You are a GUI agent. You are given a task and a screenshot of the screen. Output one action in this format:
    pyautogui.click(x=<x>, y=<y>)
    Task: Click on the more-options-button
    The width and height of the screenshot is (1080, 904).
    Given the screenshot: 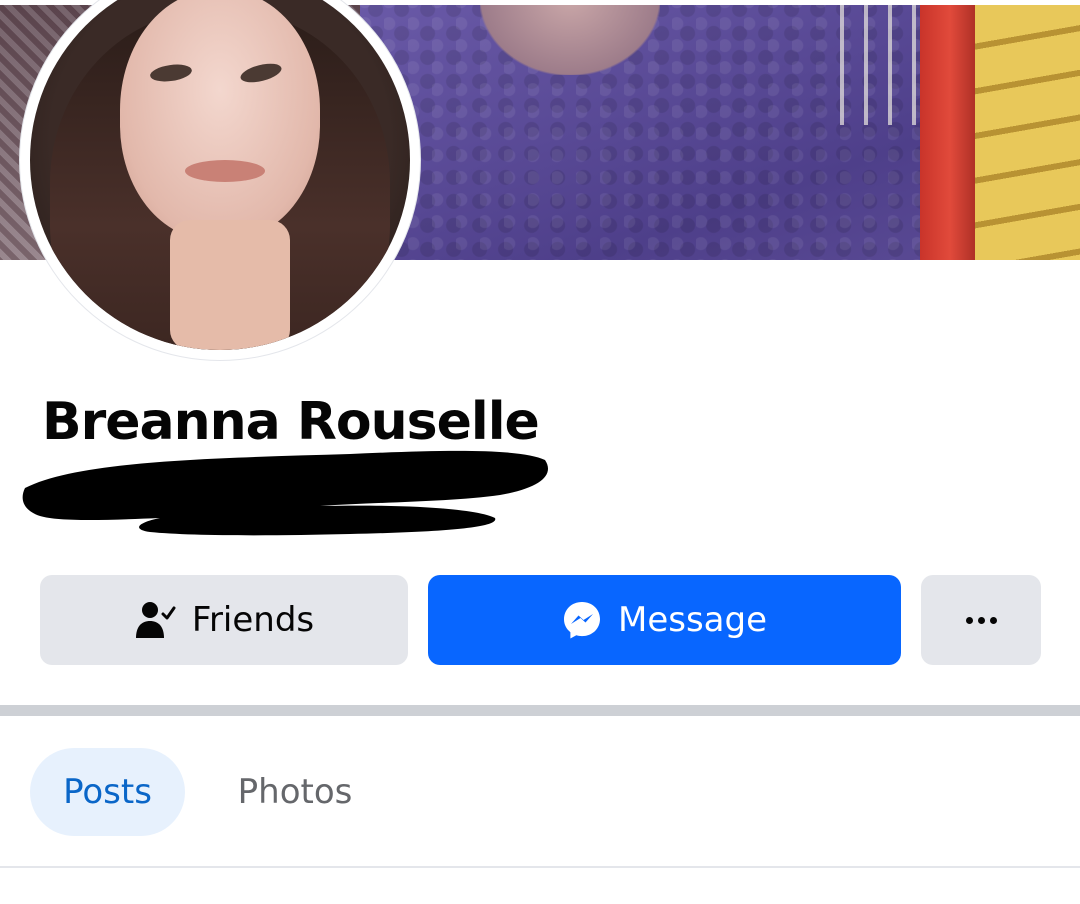 What is the action you would take?
    pyautogui.click(x=981, y=620)
    